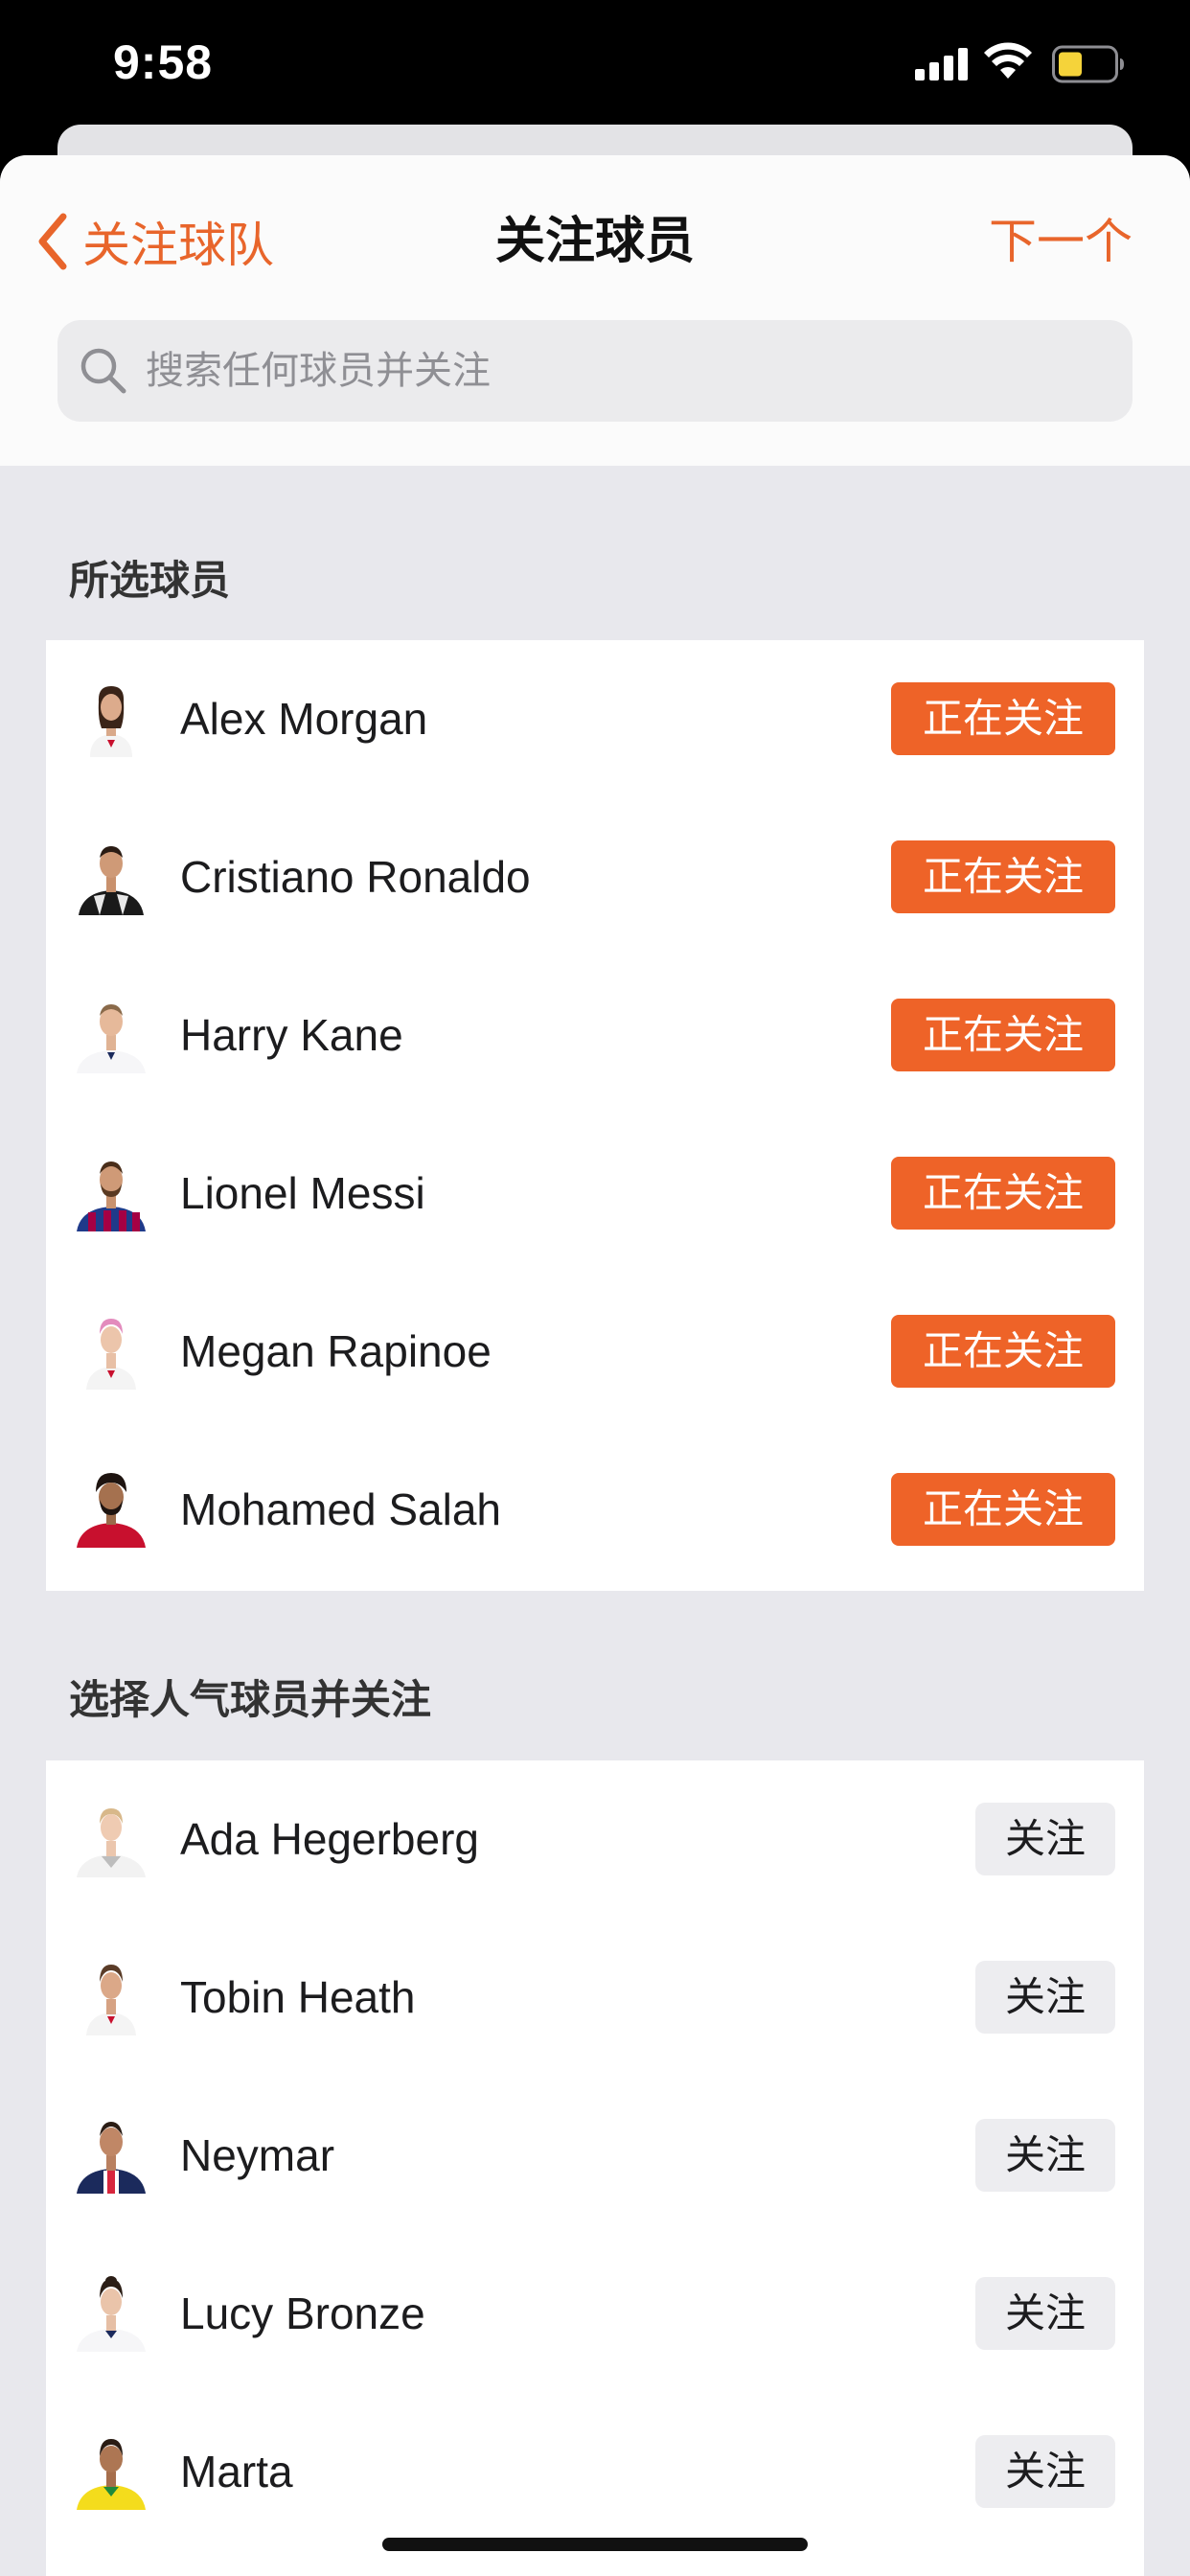  I want to click on home-indicator, so click(595, 2544).